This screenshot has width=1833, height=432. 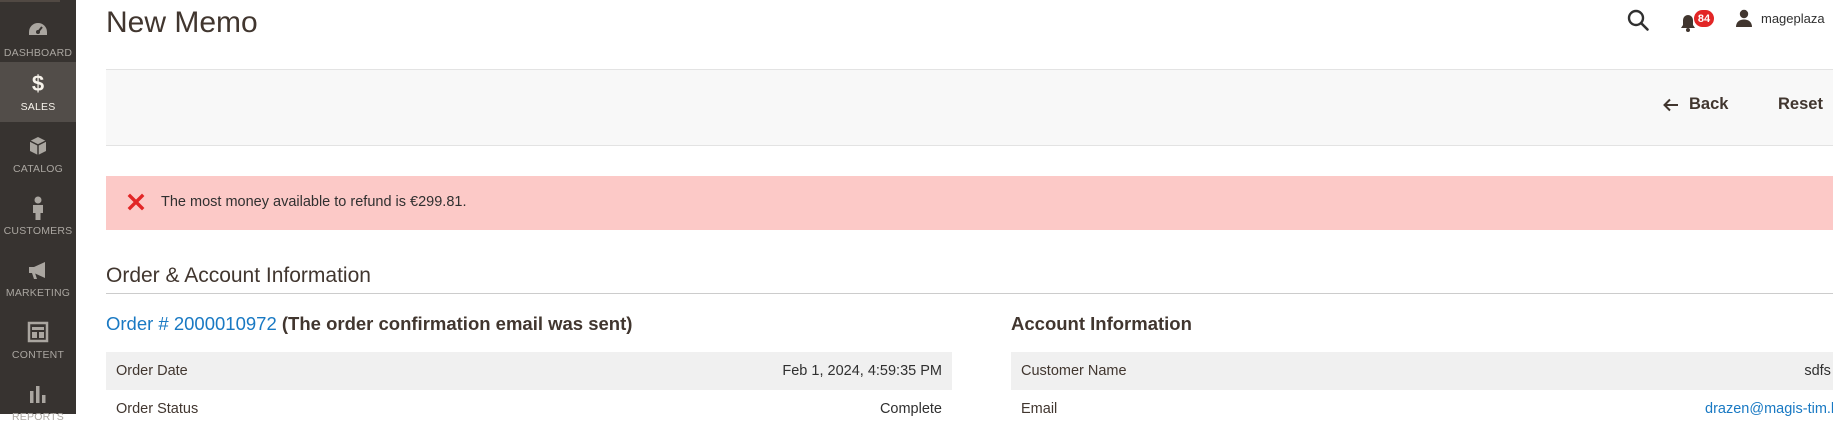 What do you see at coordinates (38, 292) in the screenshot?
I see `sidebar-item-label: MARKETING` at bounding box center [38, 292].